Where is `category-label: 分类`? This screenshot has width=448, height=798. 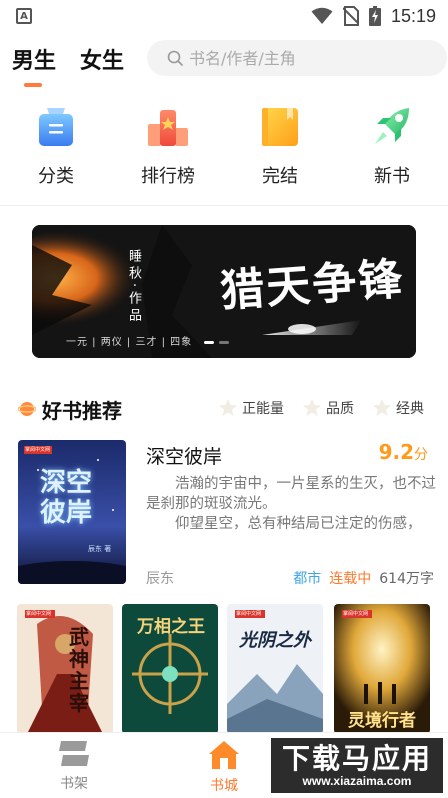
category-label: 分类 is located at coordinates (56, 176).